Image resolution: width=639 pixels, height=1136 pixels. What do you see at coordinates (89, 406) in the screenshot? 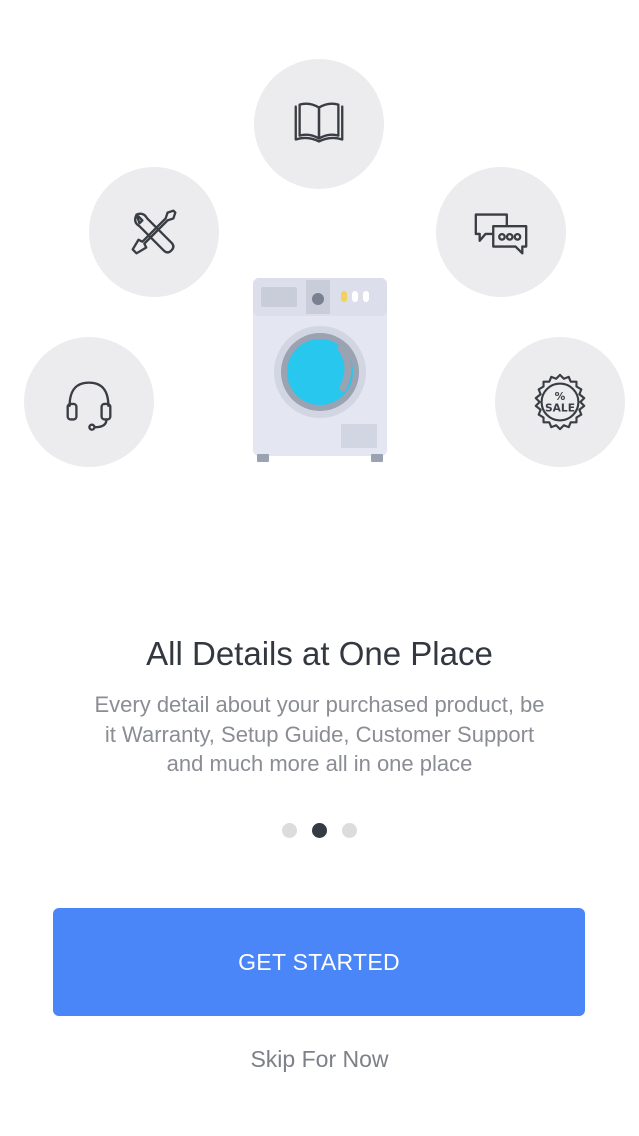
I see `headset-icon` at bounding box center [89, 406].